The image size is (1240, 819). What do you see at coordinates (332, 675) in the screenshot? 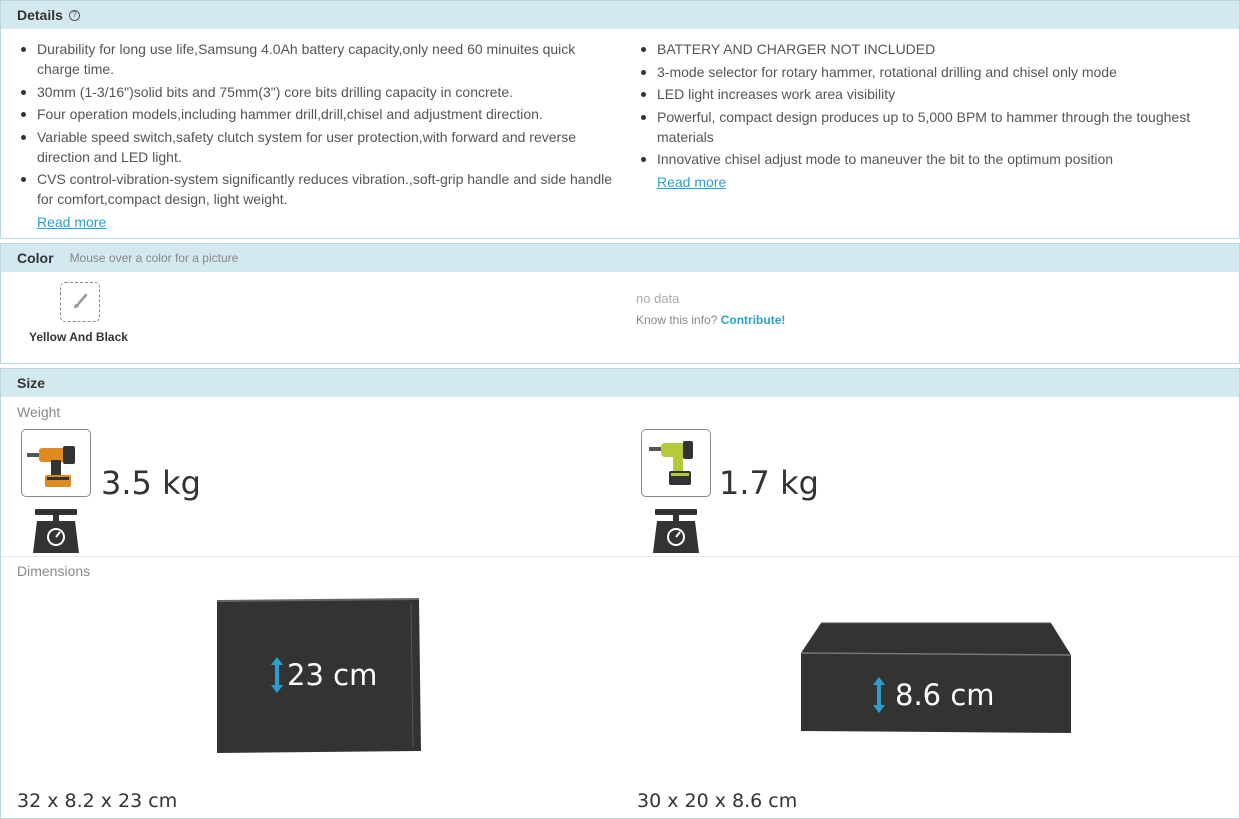
I see `height-label-left: 23 cm` at bounding box center [332, 675].